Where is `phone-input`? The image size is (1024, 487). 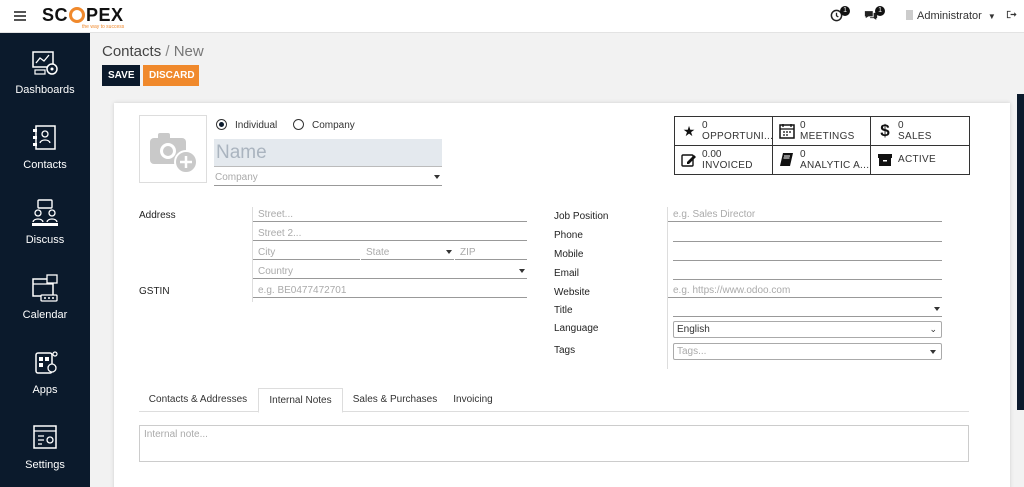
phone-input is located at coordinates (807, 235).